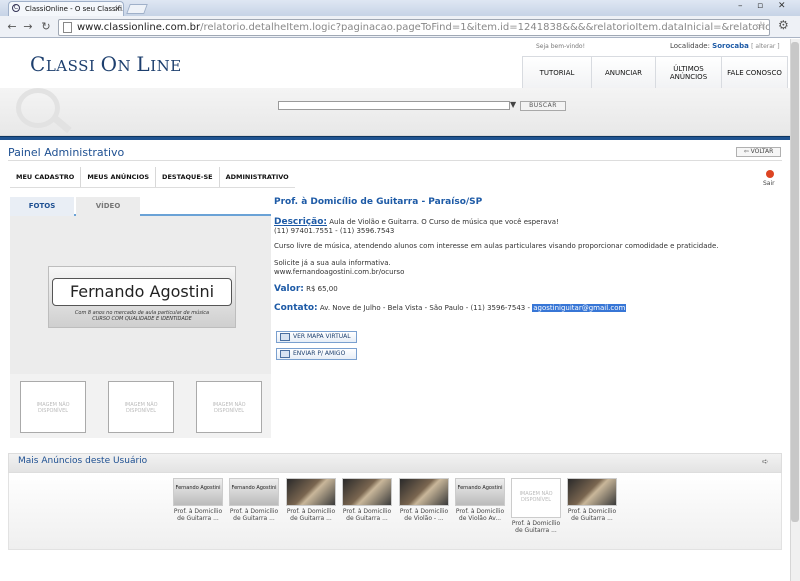  What do you see at coordinates (765, 461) in the screenshot?
I see `arrow-right-icon: ➪` at bounding box center [765, 461].